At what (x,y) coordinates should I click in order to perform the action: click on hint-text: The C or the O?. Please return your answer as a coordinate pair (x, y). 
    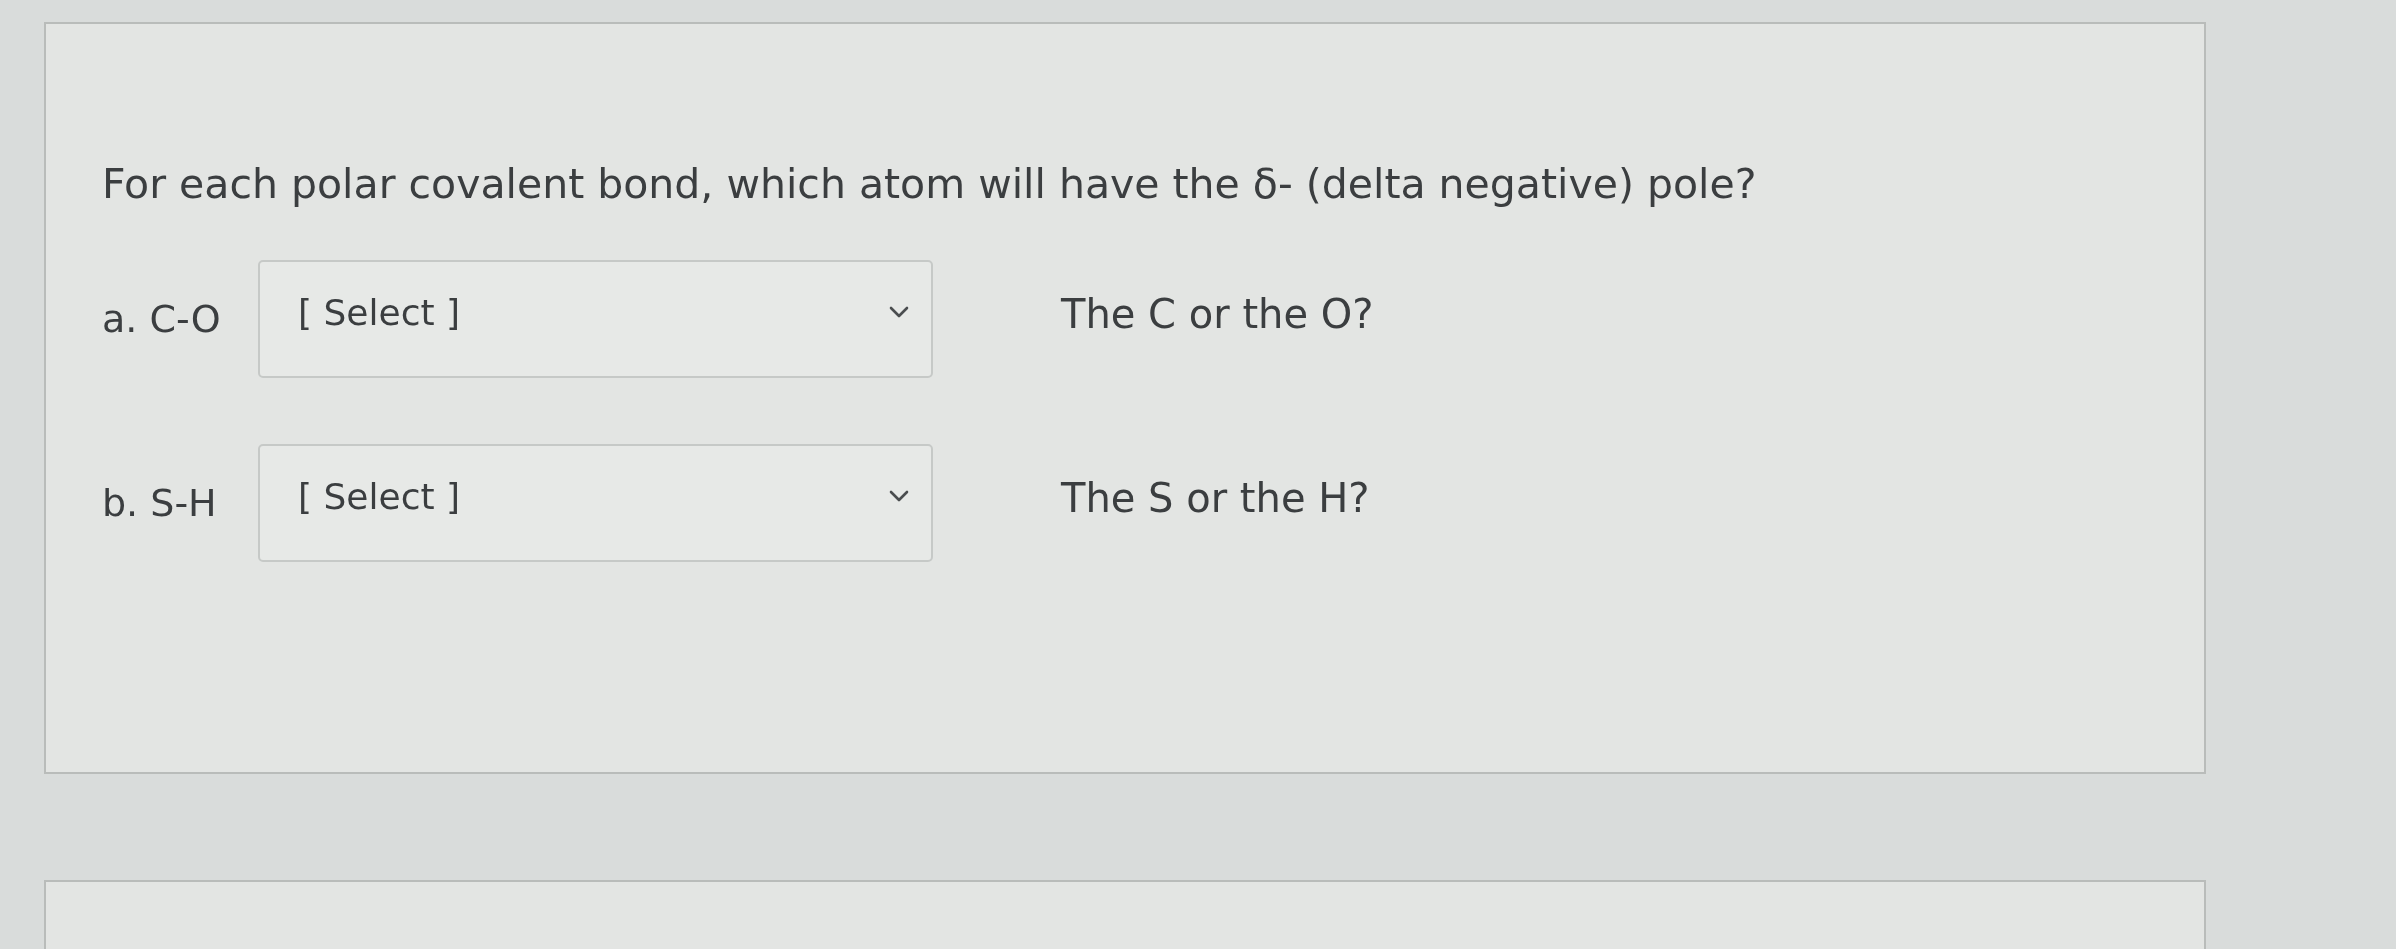
    Looking at the image, I should click on (1217, 315).